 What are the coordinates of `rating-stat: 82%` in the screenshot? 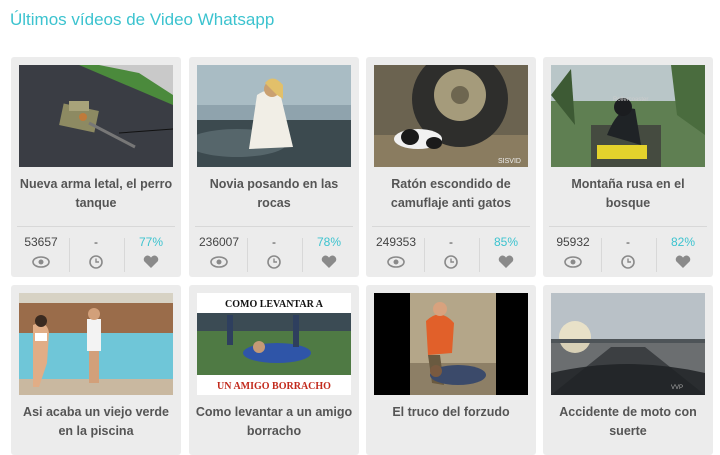 It's located at (683, 255).